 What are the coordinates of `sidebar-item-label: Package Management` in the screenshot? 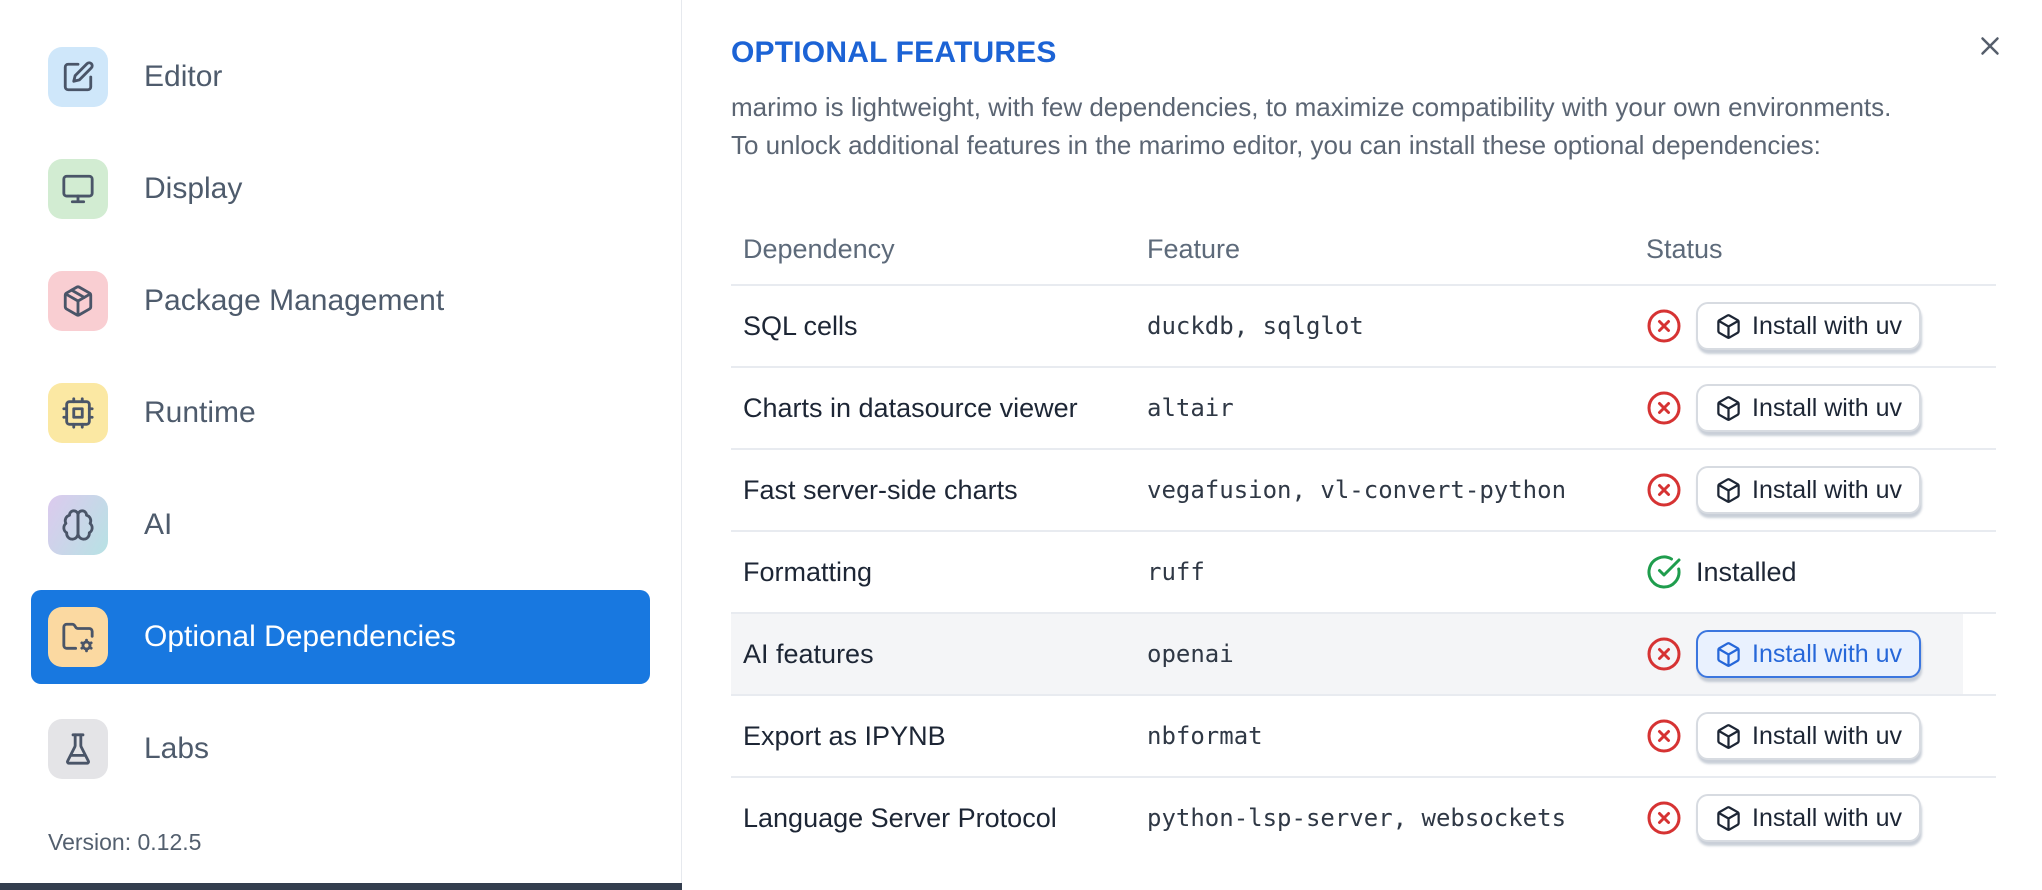 It's located at (294, 300).